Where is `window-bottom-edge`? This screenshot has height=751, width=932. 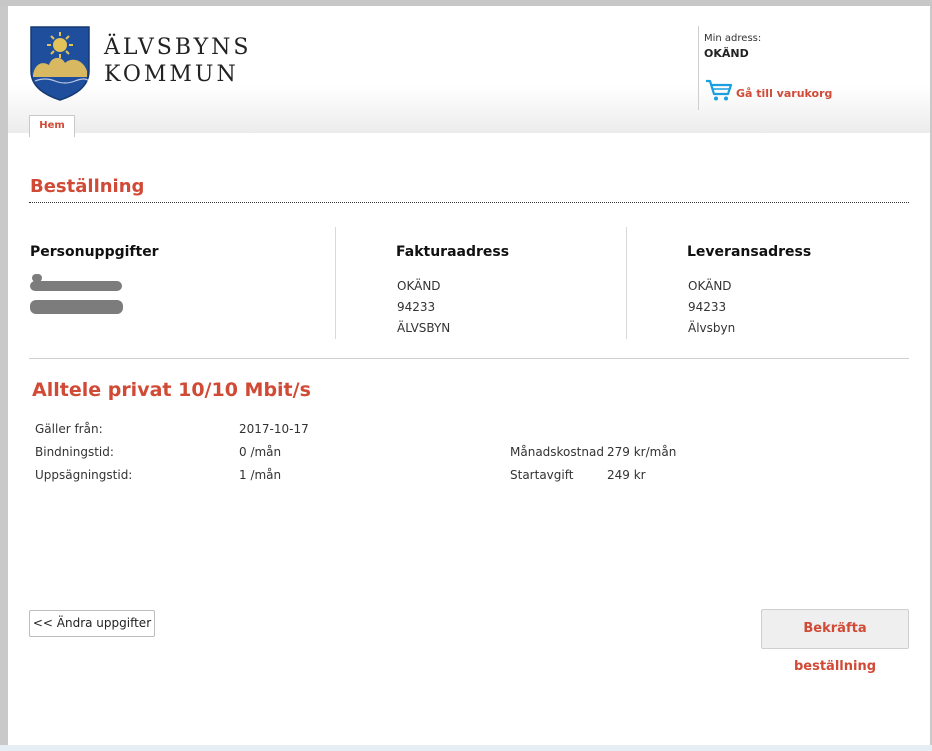
window-bottom-edge is located at coordinates (466, 748).